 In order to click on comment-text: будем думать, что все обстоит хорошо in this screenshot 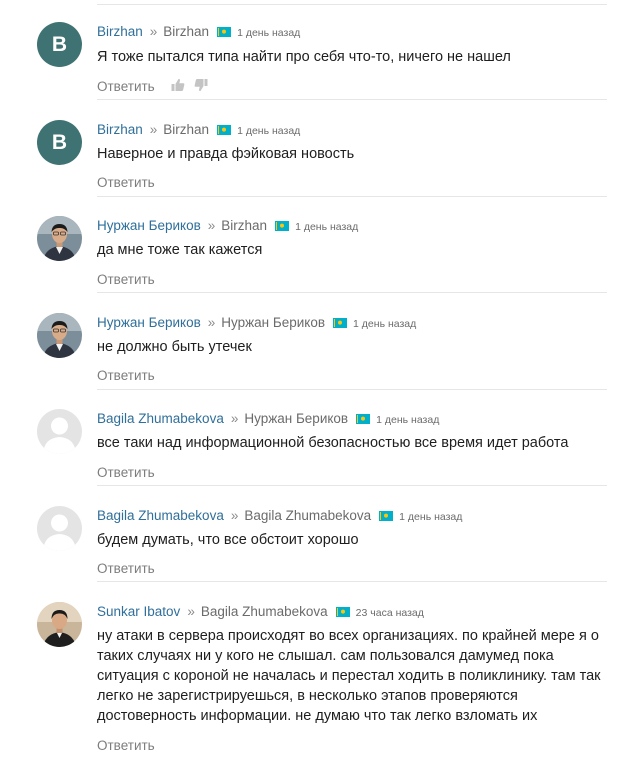, I will do `click(228, 540)`.